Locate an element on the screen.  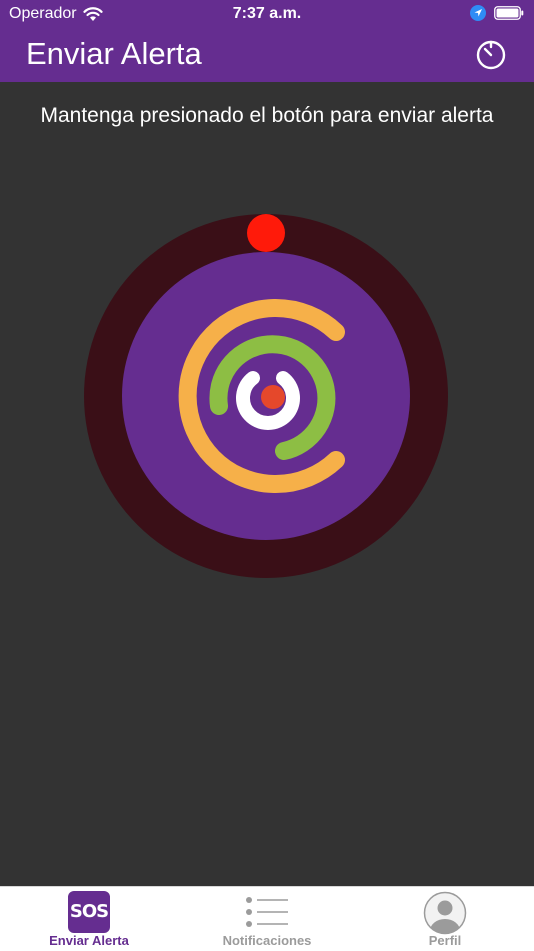
sos-icon: SOS is located at coordinates (89, 912).